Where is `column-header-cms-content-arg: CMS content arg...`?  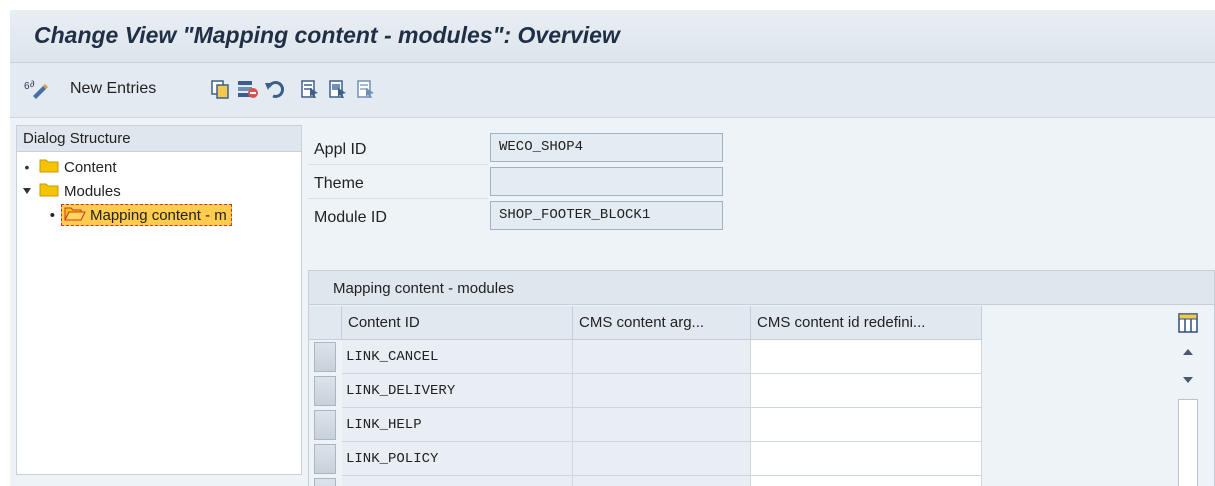
column-header-cms-content-arg: CMS content arg... is located at coordinates (662, 323).